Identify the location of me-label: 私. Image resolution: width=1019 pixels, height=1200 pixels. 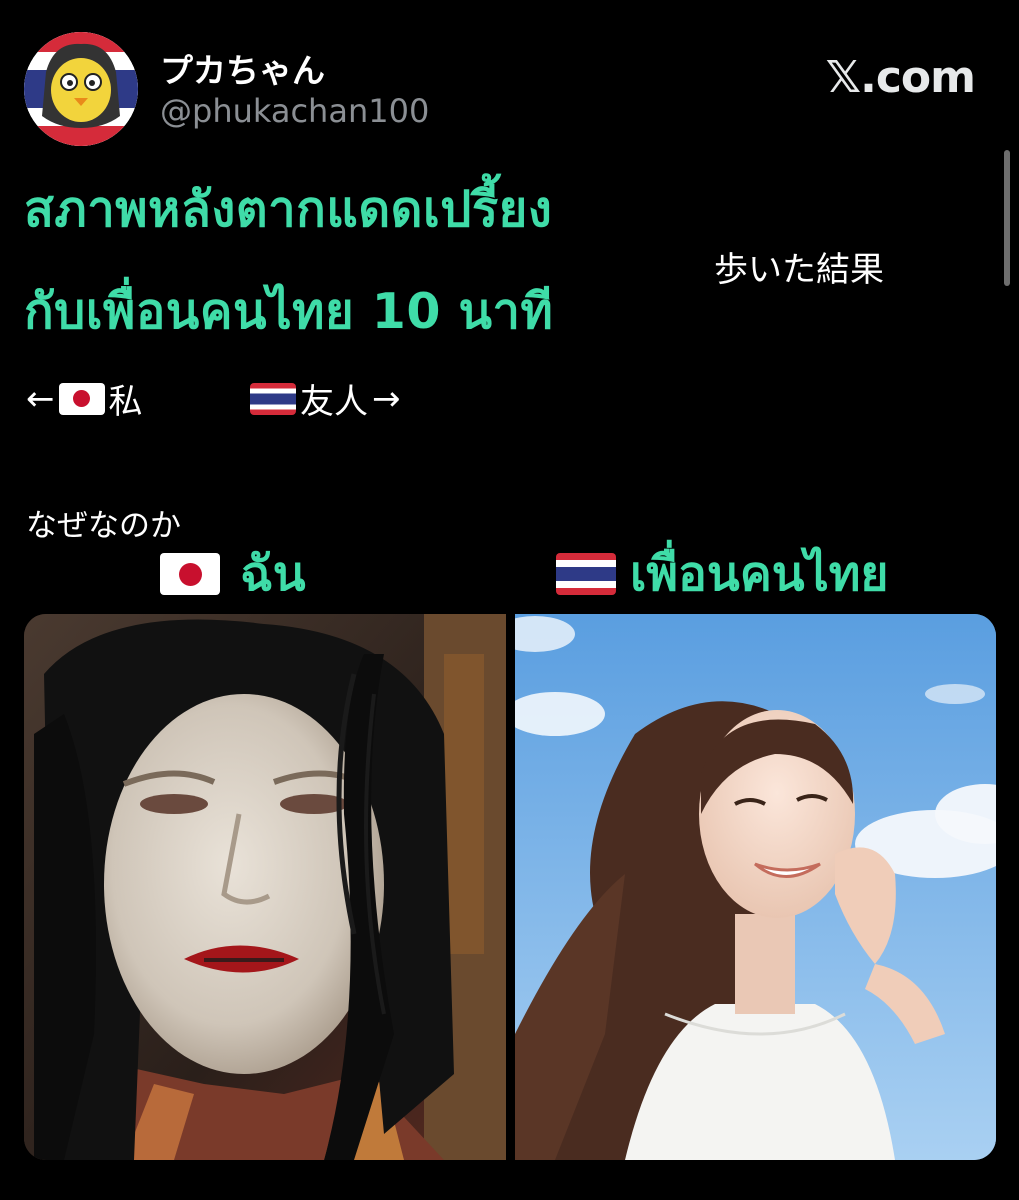
(125, 402).